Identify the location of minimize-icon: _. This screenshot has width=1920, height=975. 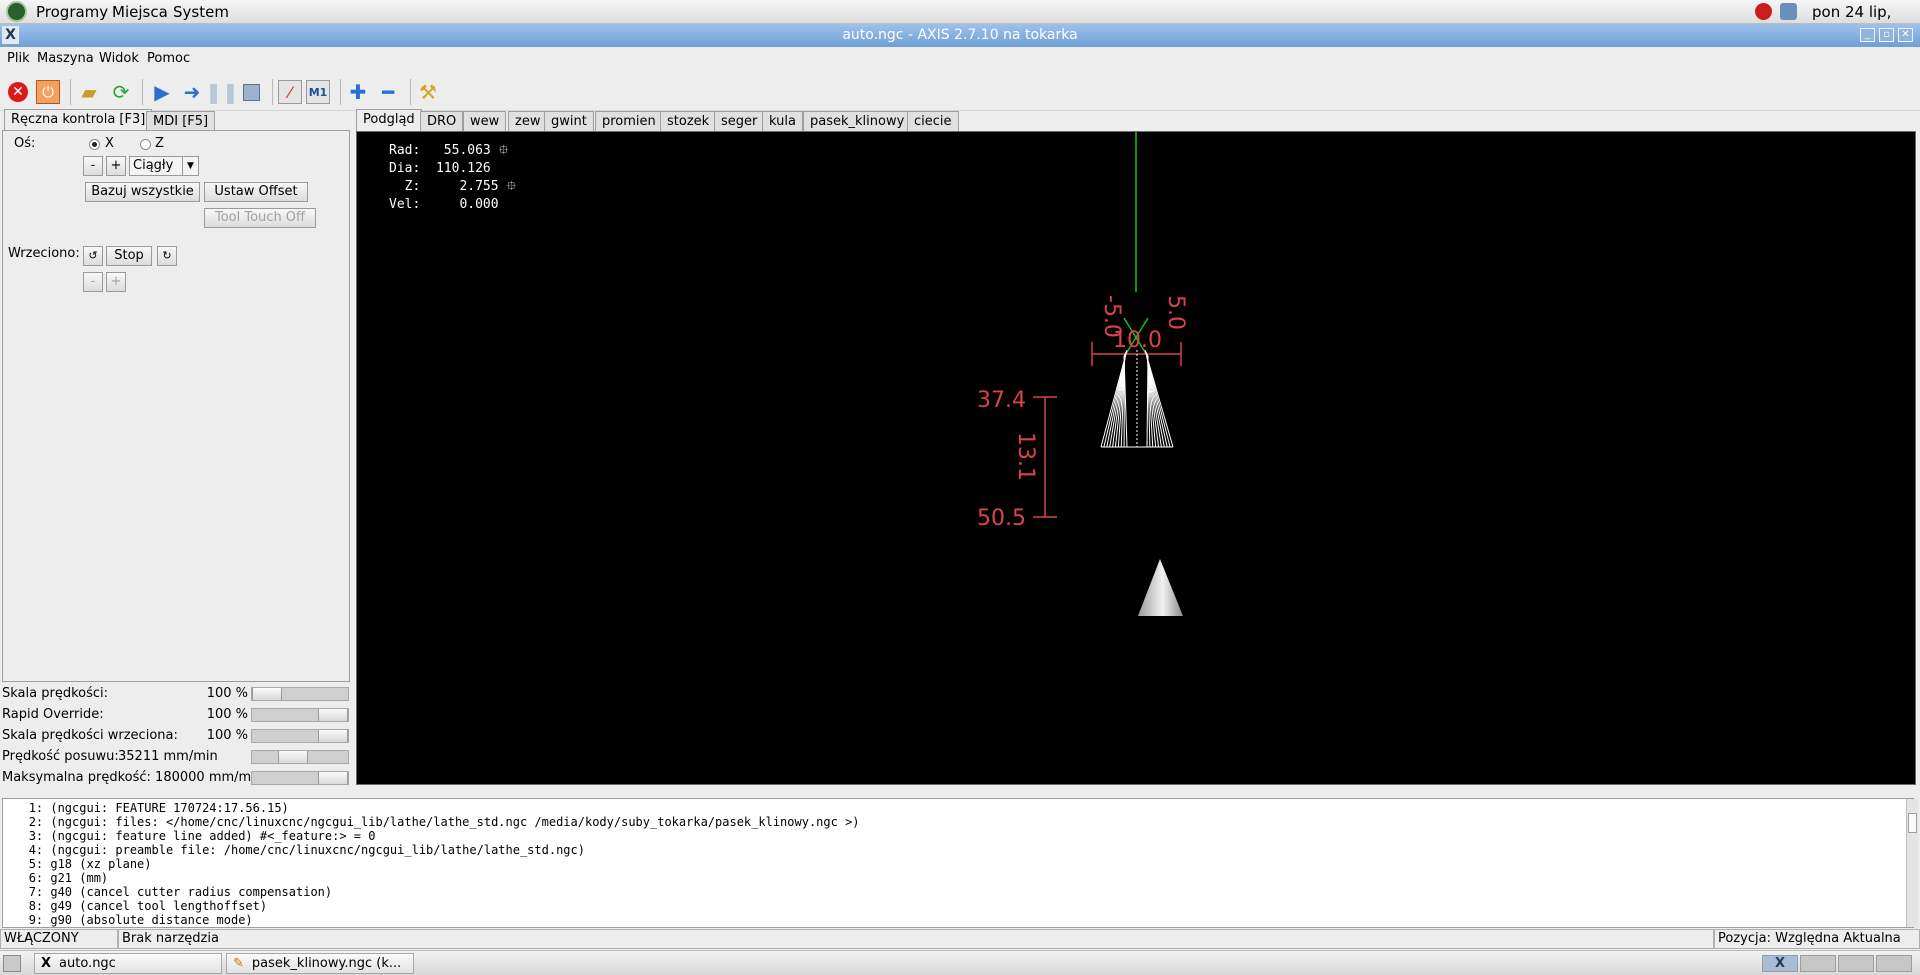
(1867, 35).